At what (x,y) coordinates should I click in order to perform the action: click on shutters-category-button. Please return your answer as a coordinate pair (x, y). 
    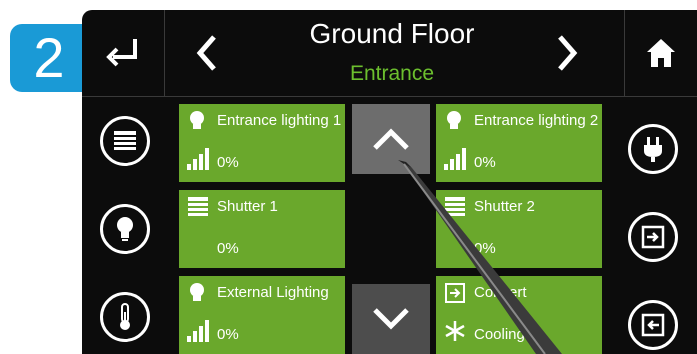
    Looking at the image, I should click on (125, 141).